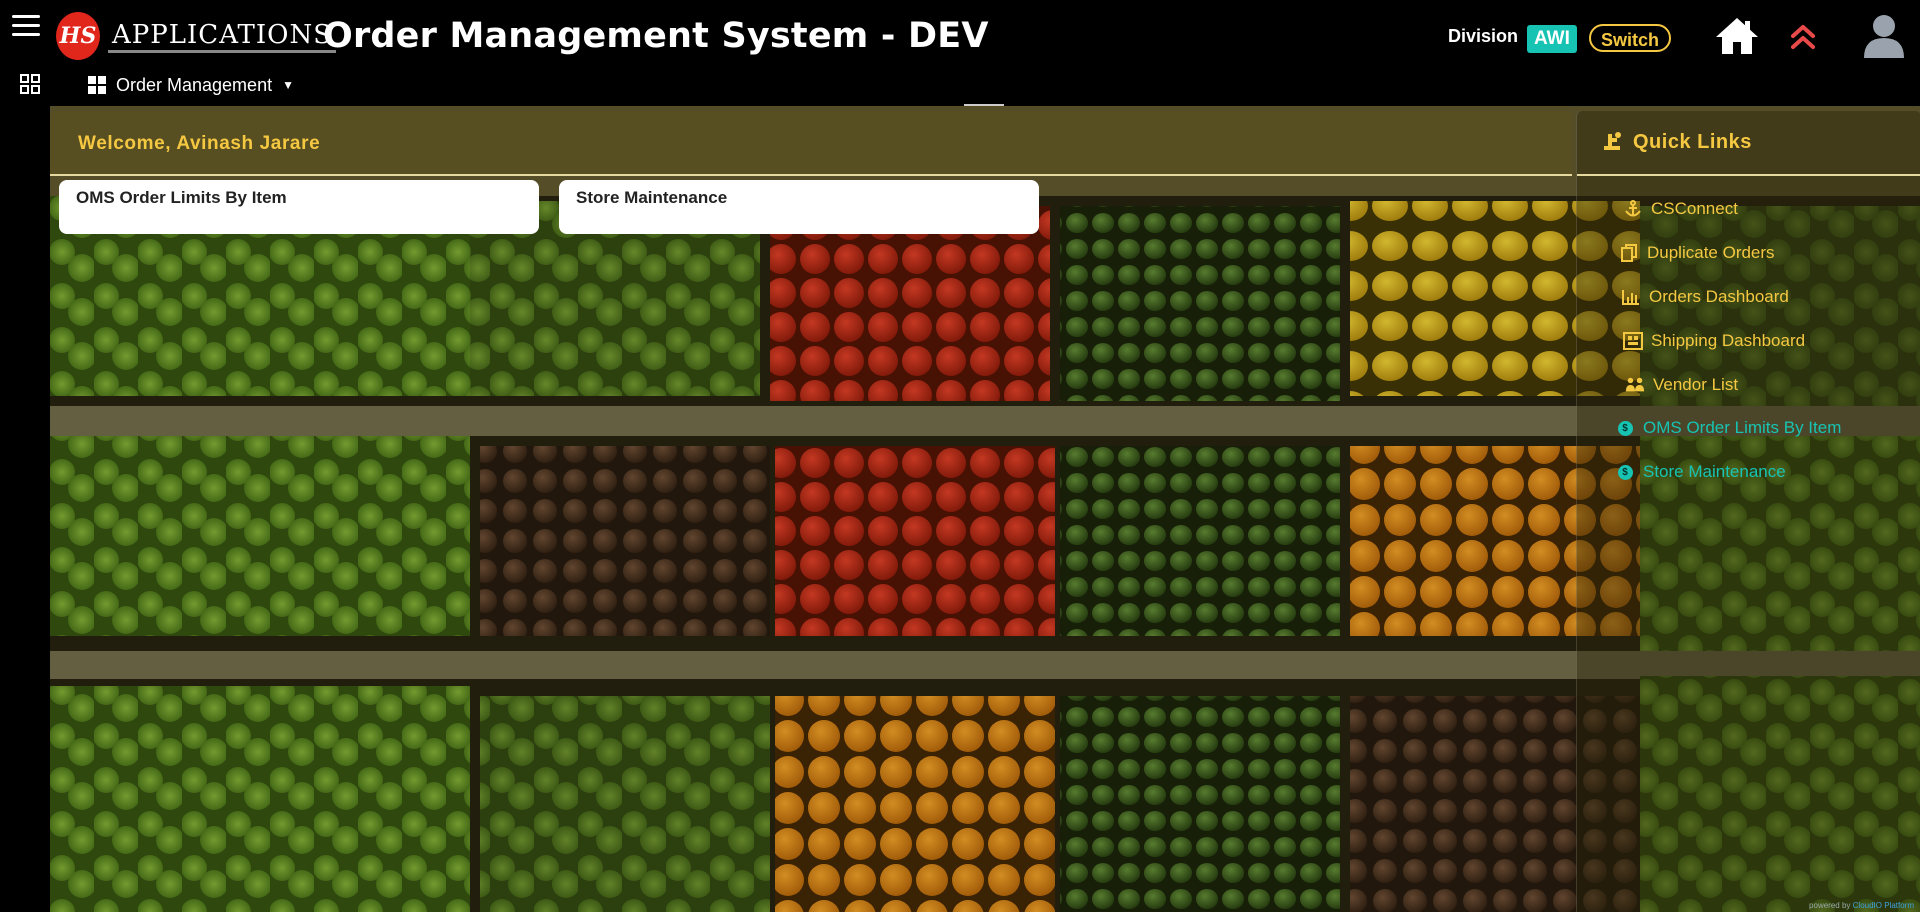 The width and height of the screenshot is (1920, 912). What do you see at coordinates (1633, 341) in the screenshot?
I see `pallet-icon` at bounding box center [1633, 341].